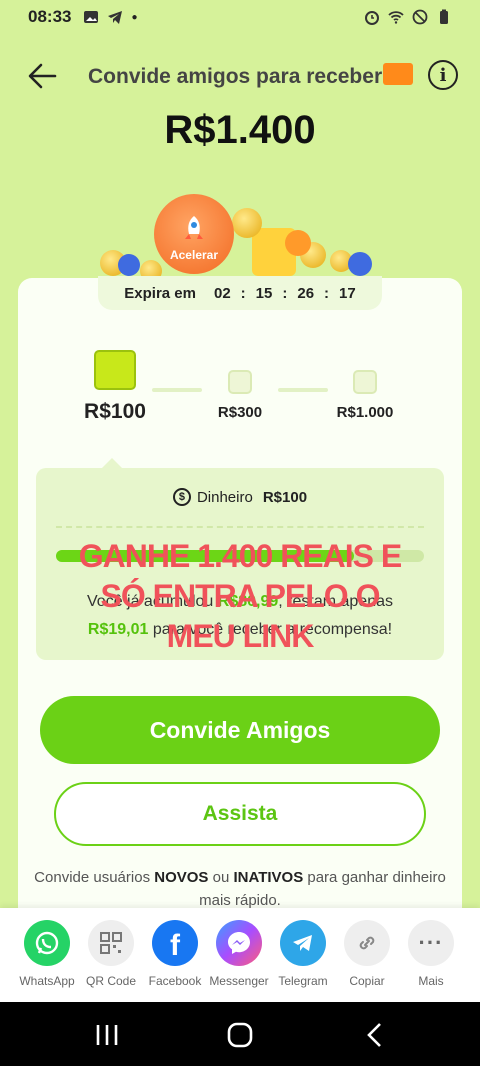 Image resolution: width=480 pixels, height=1066 pixels. I want to click on step-label: R$1.000, so click(365, 412).